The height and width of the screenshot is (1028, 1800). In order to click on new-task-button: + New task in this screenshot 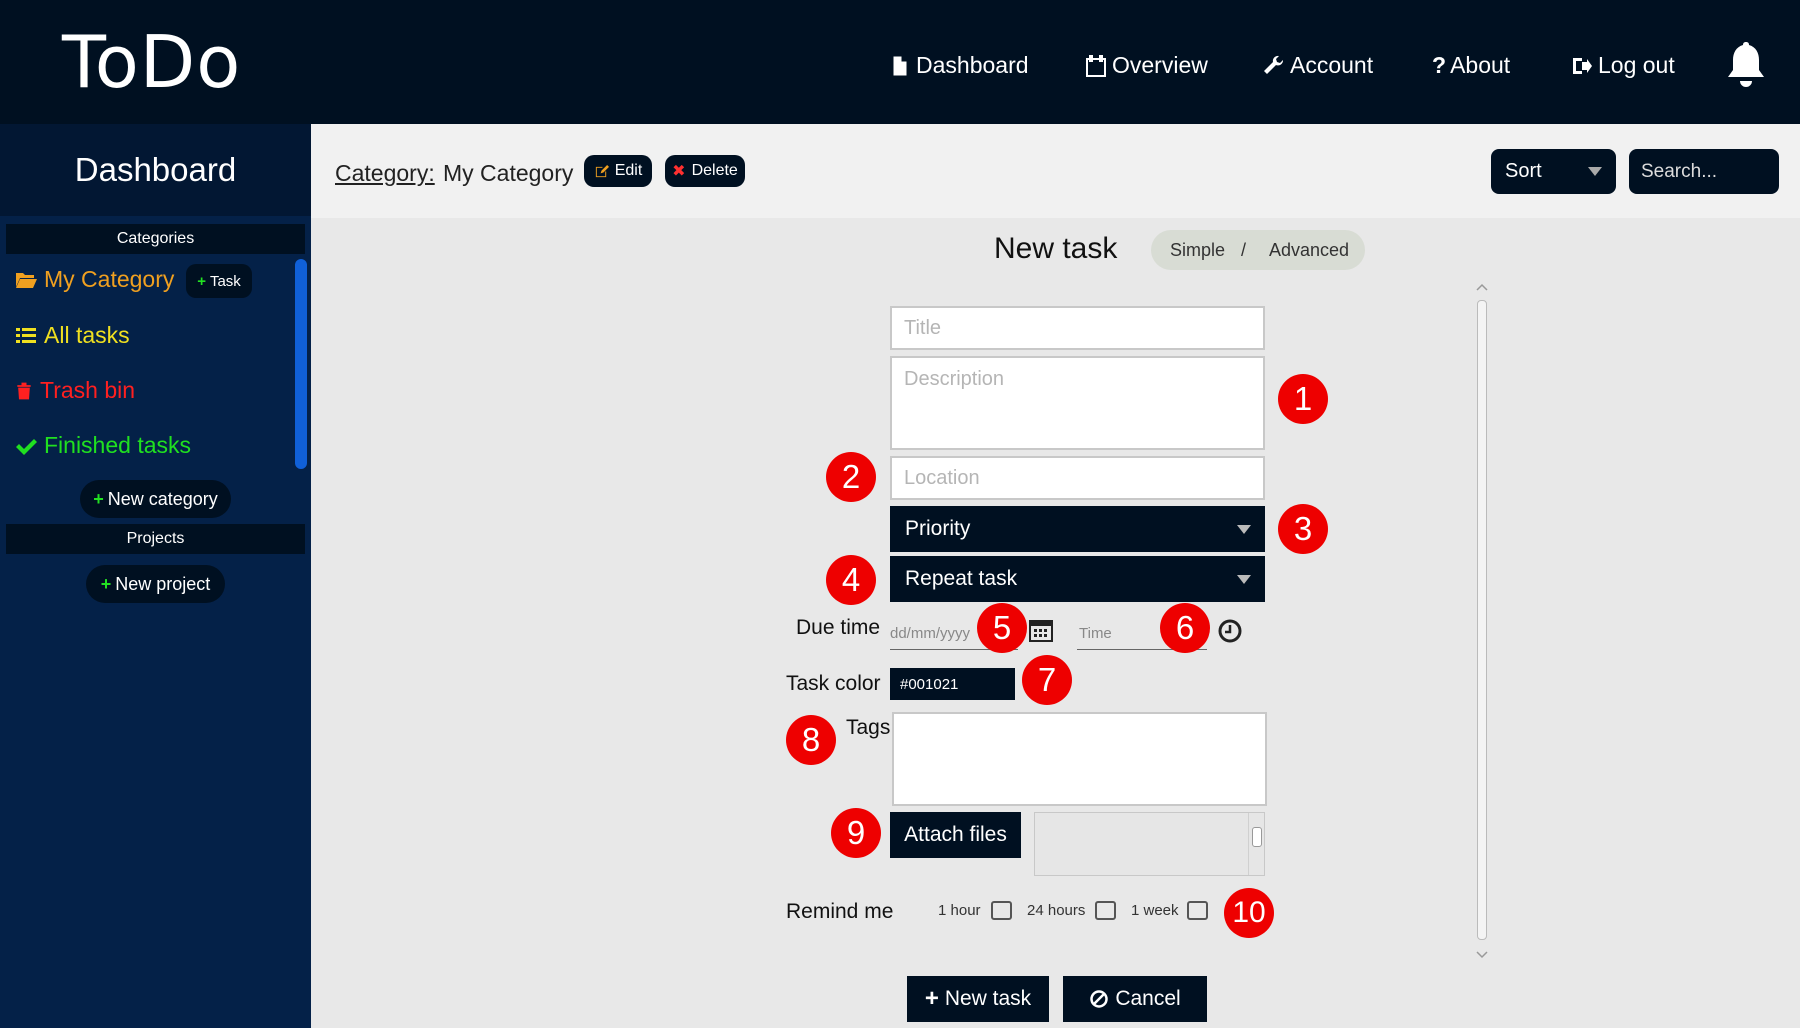, I will do `click(978, 999)`.